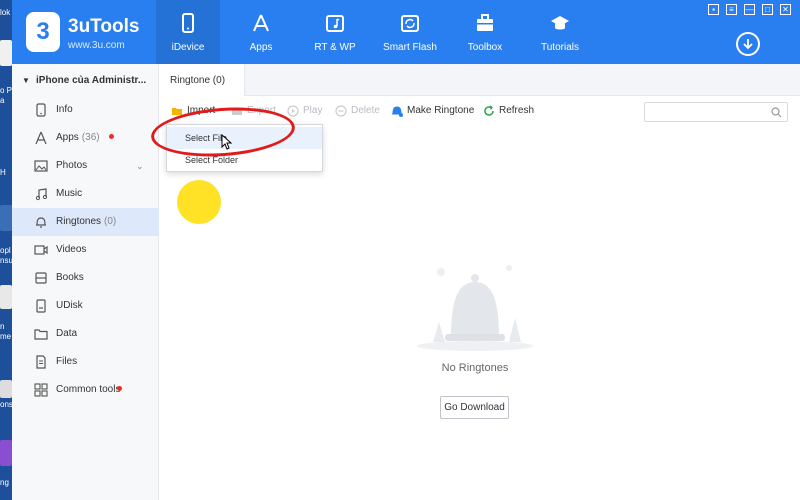  I want to click on sidebar-item-label: Photos, so click(72, 165).